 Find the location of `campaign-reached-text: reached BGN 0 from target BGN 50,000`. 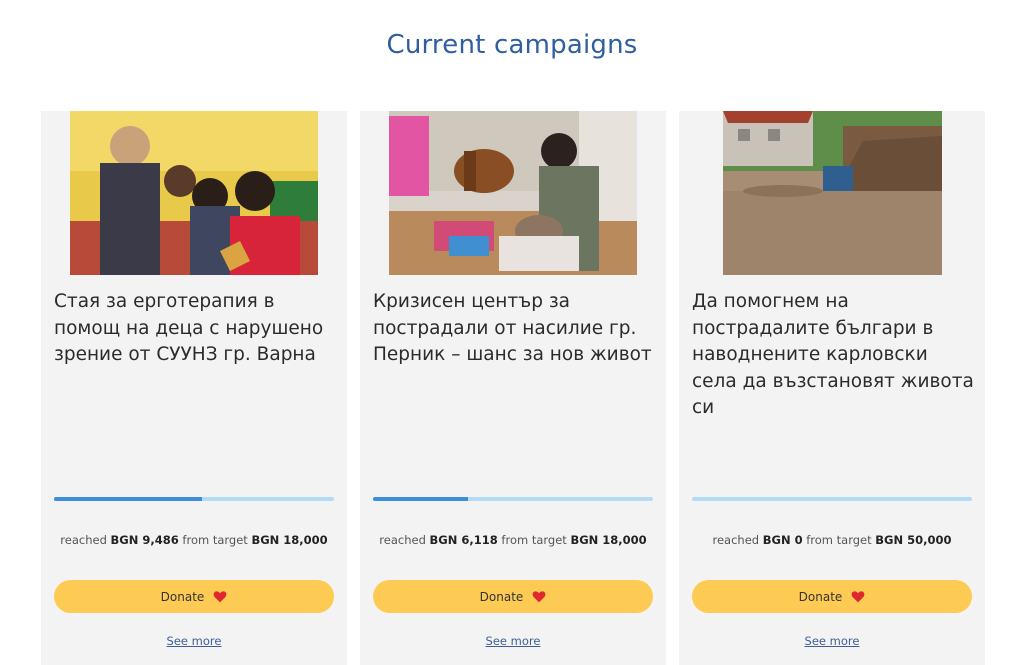

campaign-reached-text: reached BGN 0 from target BGN 50,000 is located at coordinates (832, 540).